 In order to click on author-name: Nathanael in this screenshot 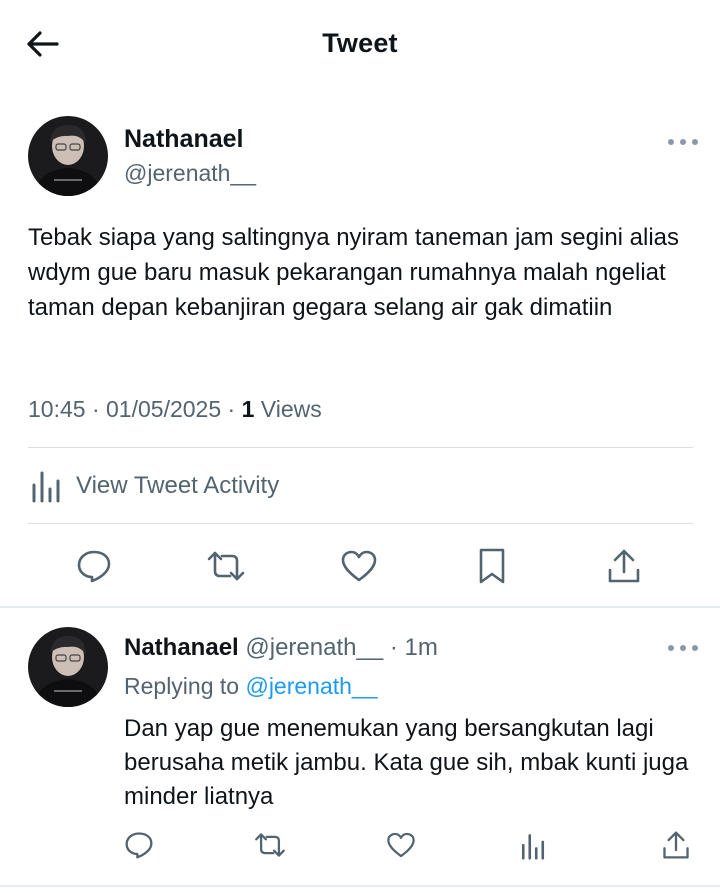, I will do `click(183, 139)`.